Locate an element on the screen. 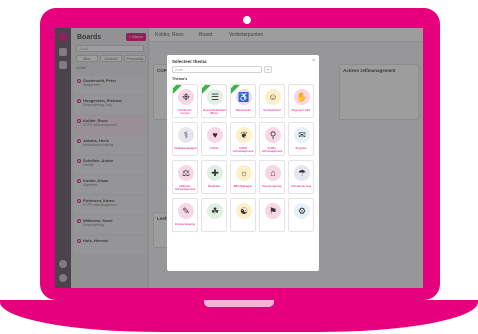 Image resolution: width=478 pixels, height=334 pixels. theme-tile: ✋ Algemeen ADL is located at coordinates (301, 101).